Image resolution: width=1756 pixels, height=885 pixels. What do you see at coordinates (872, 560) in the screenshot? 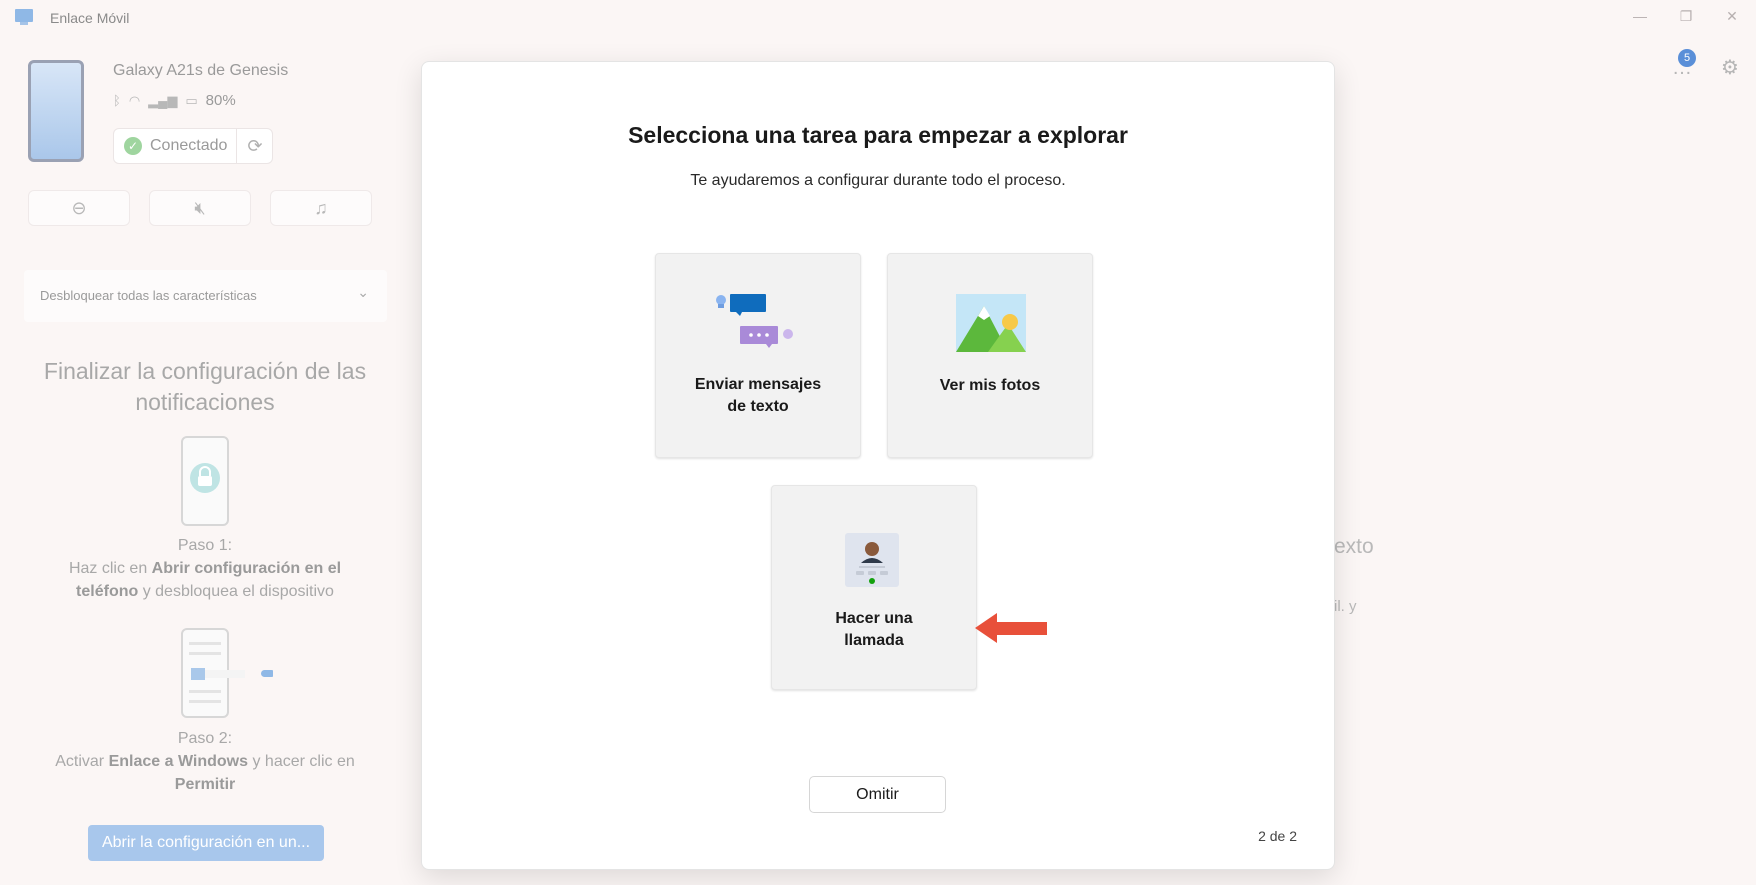
I see `call-icon` at bounding box center [872, 560].